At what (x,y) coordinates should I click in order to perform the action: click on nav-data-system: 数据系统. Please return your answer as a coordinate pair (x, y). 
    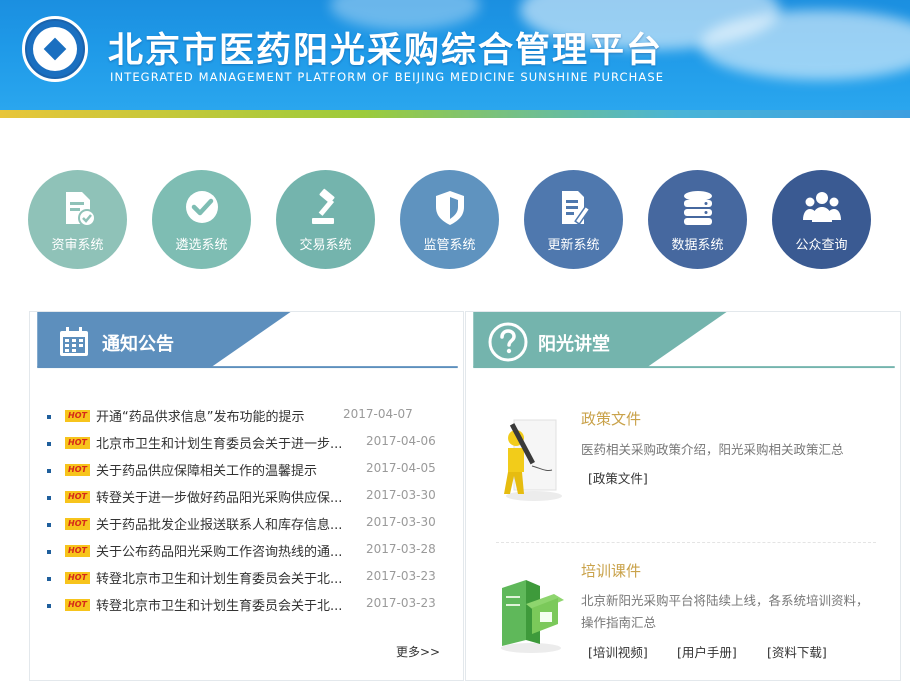
    Looking at the image, I should click on (697, 219).